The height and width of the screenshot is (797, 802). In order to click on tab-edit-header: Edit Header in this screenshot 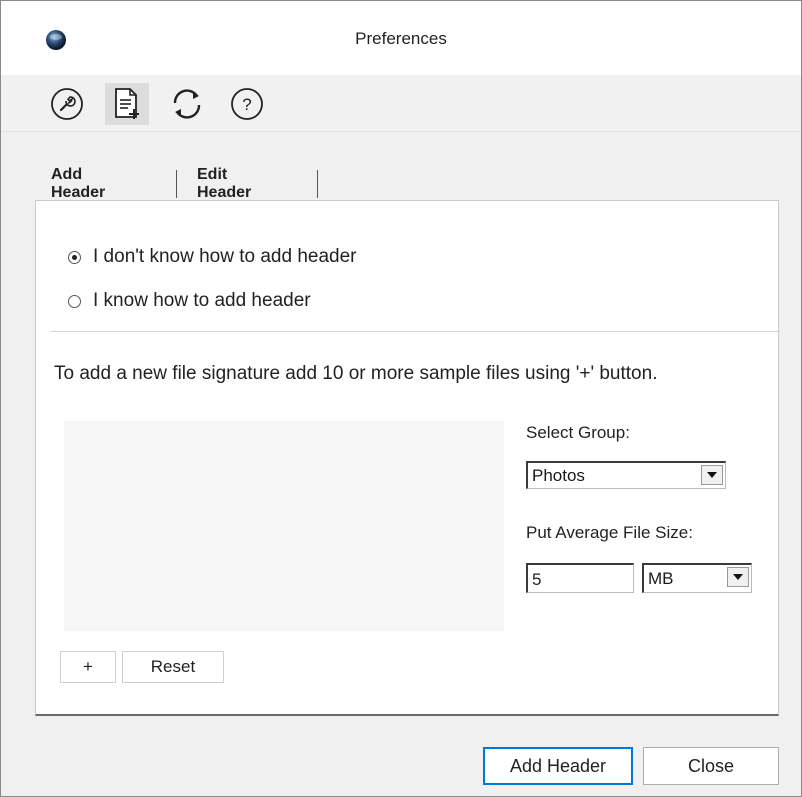, I will do `click(224, 184)`.